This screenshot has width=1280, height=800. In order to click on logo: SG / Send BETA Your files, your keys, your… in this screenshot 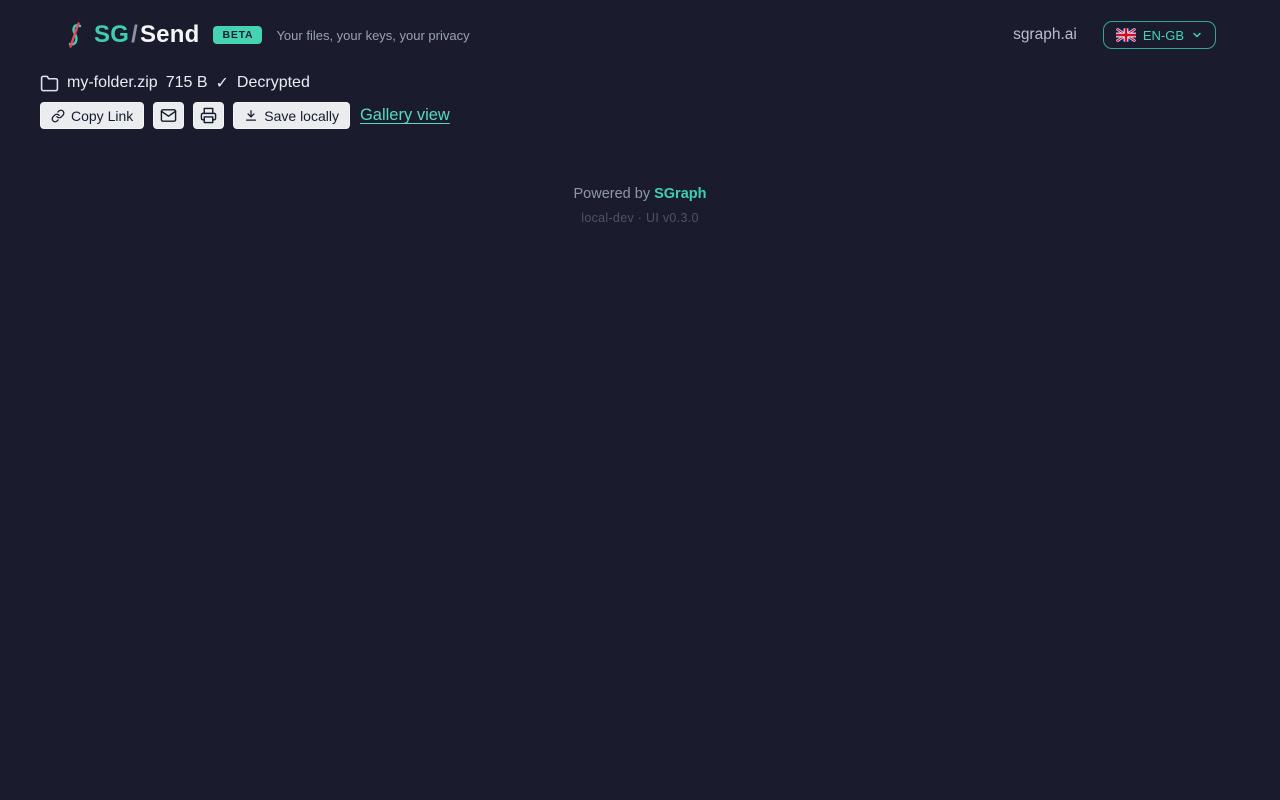, I will do `click(267, 35)`.